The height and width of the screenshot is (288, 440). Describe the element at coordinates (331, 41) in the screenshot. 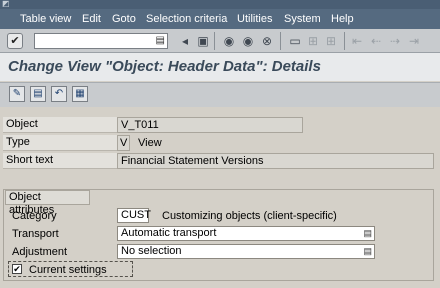

I see `find-next-icon: ⊞` at that location.